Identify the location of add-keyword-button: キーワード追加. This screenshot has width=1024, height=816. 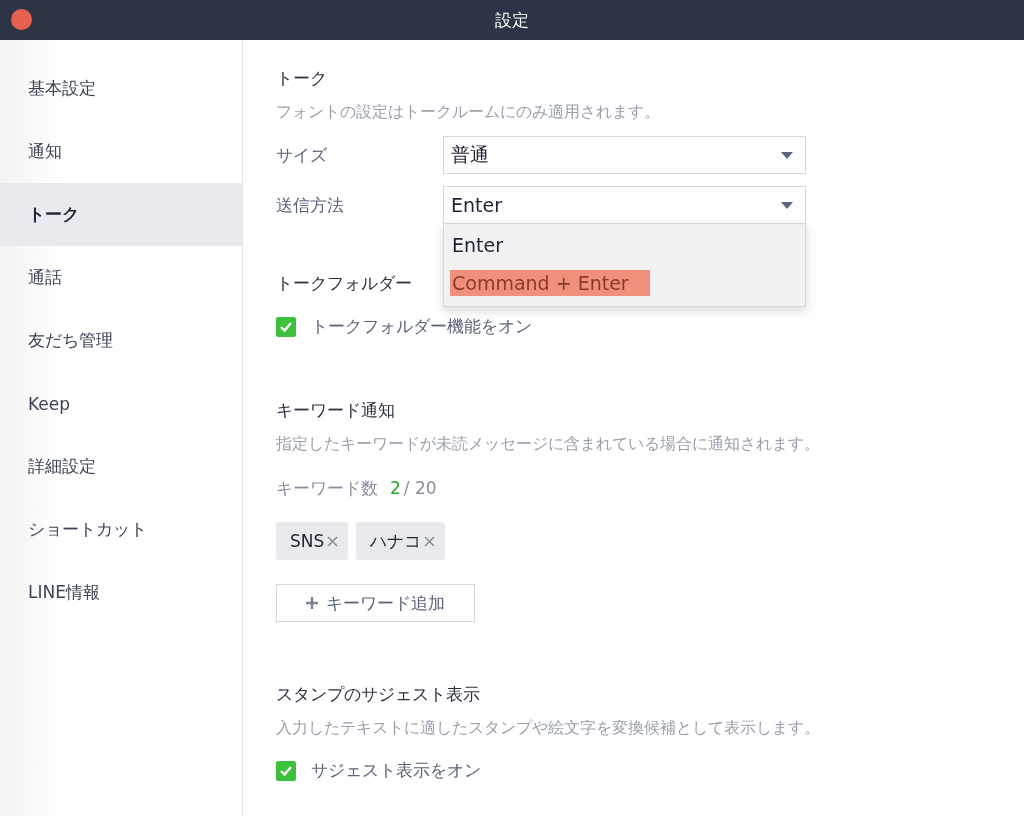
(375, 603).